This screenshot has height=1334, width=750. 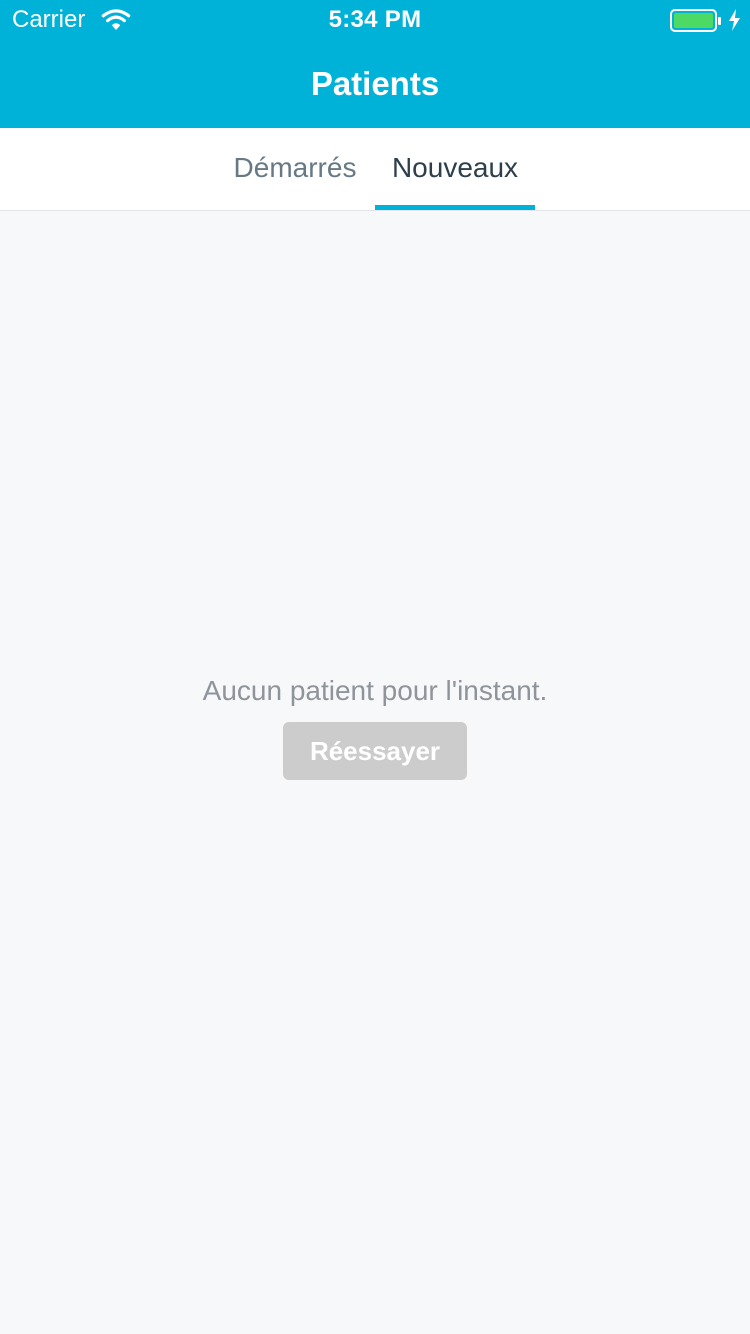 What do you see at coordinates (375, 751) in the screenshot?
I see `retry-button: Réessayer` at bounding box center [375, 751].